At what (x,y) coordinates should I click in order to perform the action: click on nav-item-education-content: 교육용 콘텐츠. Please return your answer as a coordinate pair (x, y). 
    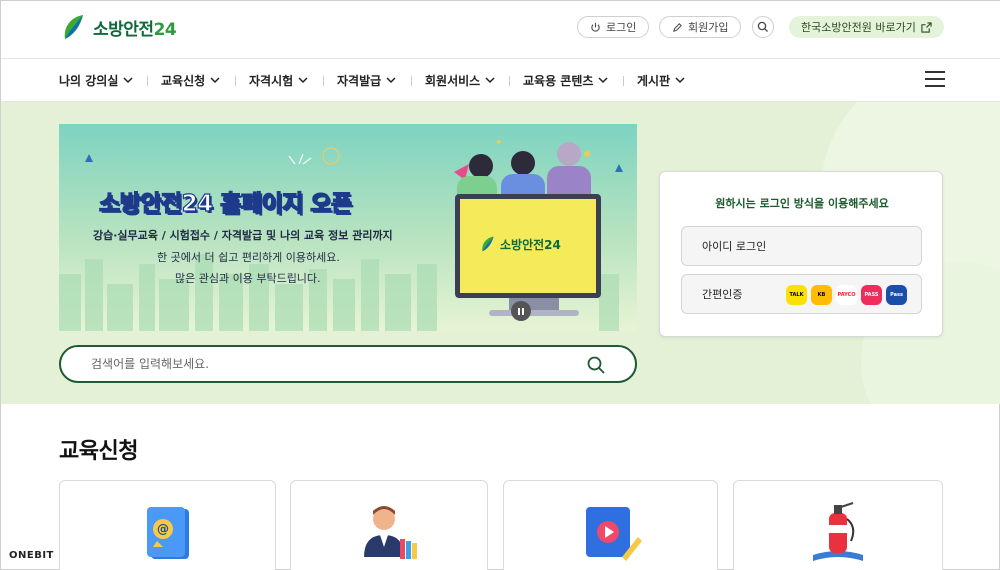
    Looking at the image, I should click on (565, 80).